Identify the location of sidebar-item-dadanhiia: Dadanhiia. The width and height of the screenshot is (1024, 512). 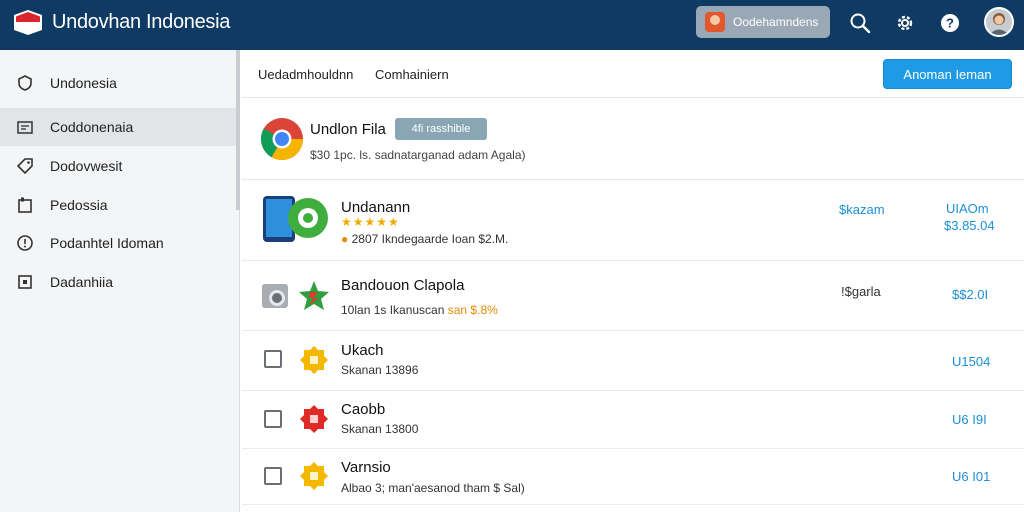
(118, 282).